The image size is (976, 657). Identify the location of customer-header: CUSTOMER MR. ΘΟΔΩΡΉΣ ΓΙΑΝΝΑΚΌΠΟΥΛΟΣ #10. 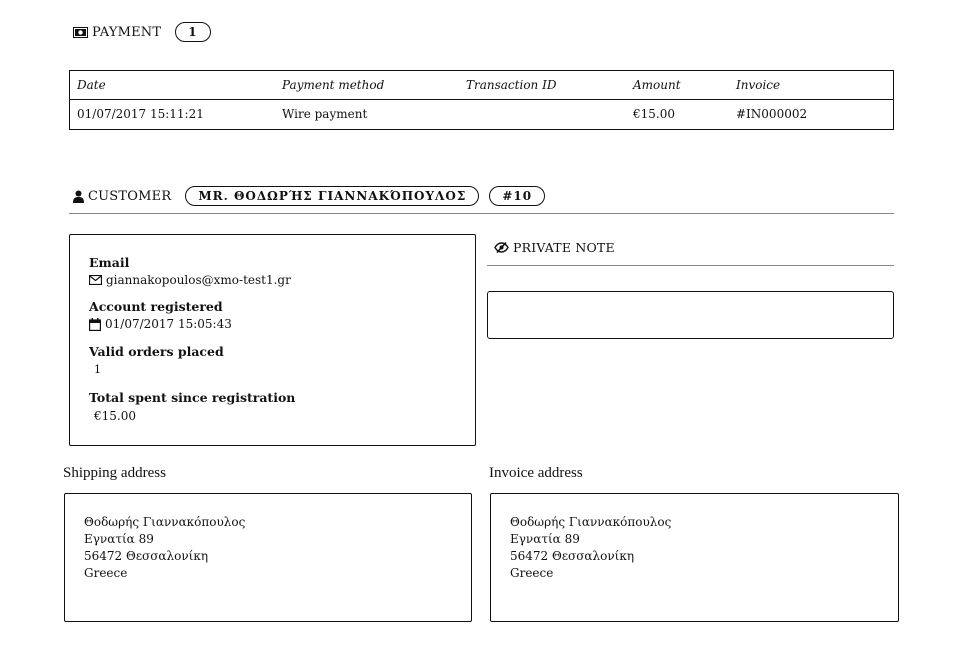
(309, 196).